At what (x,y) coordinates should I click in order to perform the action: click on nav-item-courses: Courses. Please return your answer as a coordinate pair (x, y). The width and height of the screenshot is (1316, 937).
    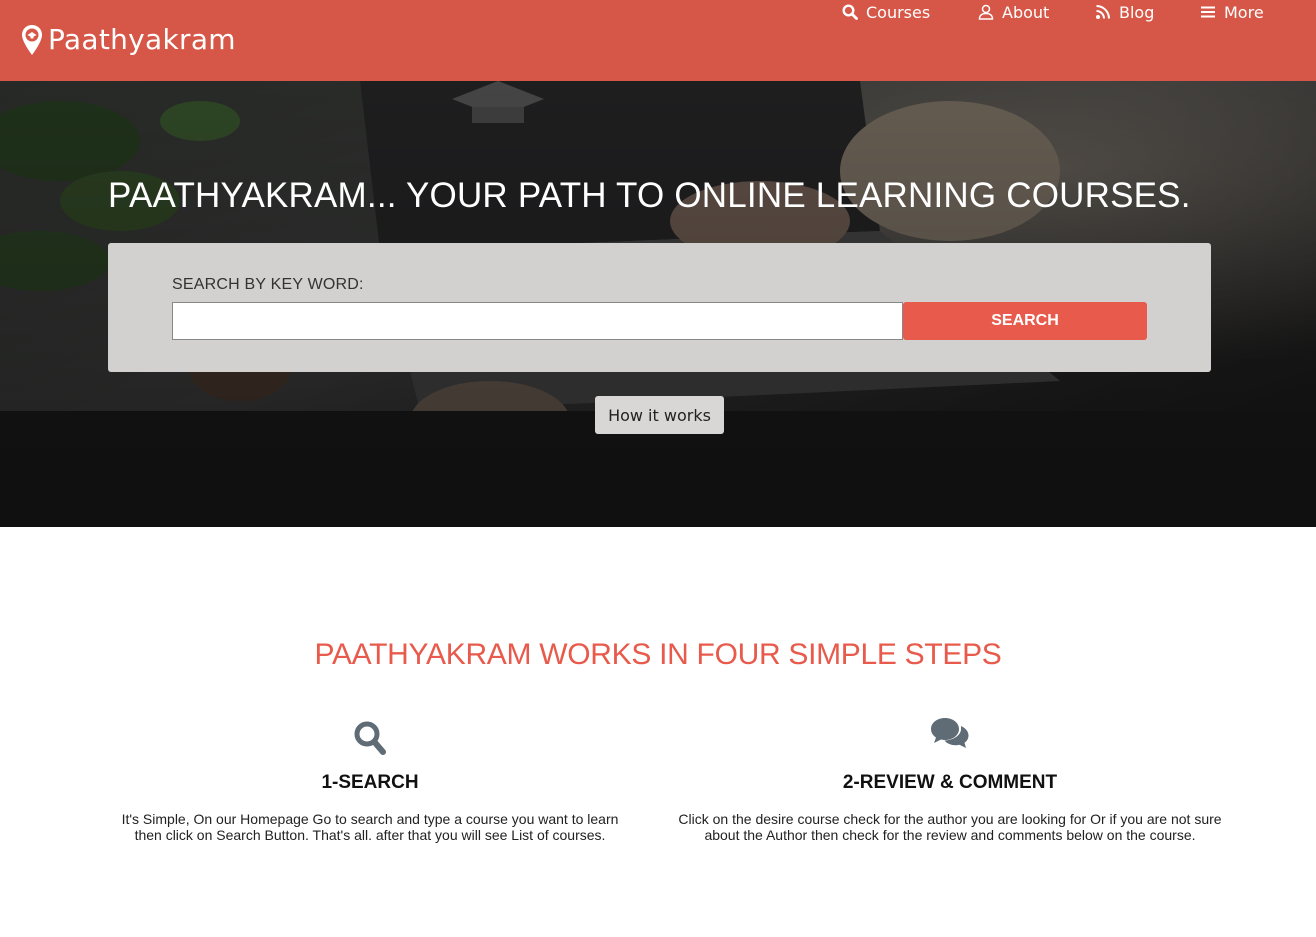
    Looking at the image, I should click on (886, 12).